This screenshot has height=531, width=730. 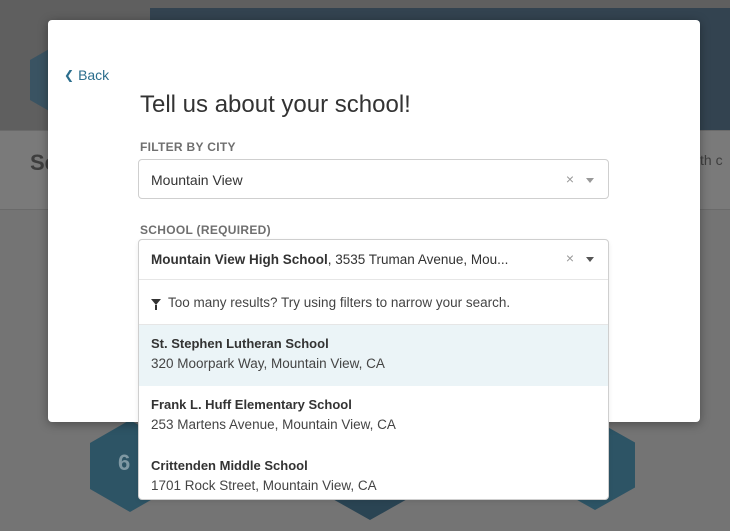 What do you see at coordinates (240, 343) in the screenshot?
I see `option-name: St. Stephen Lutheran School` at bounding box center [240, 343].